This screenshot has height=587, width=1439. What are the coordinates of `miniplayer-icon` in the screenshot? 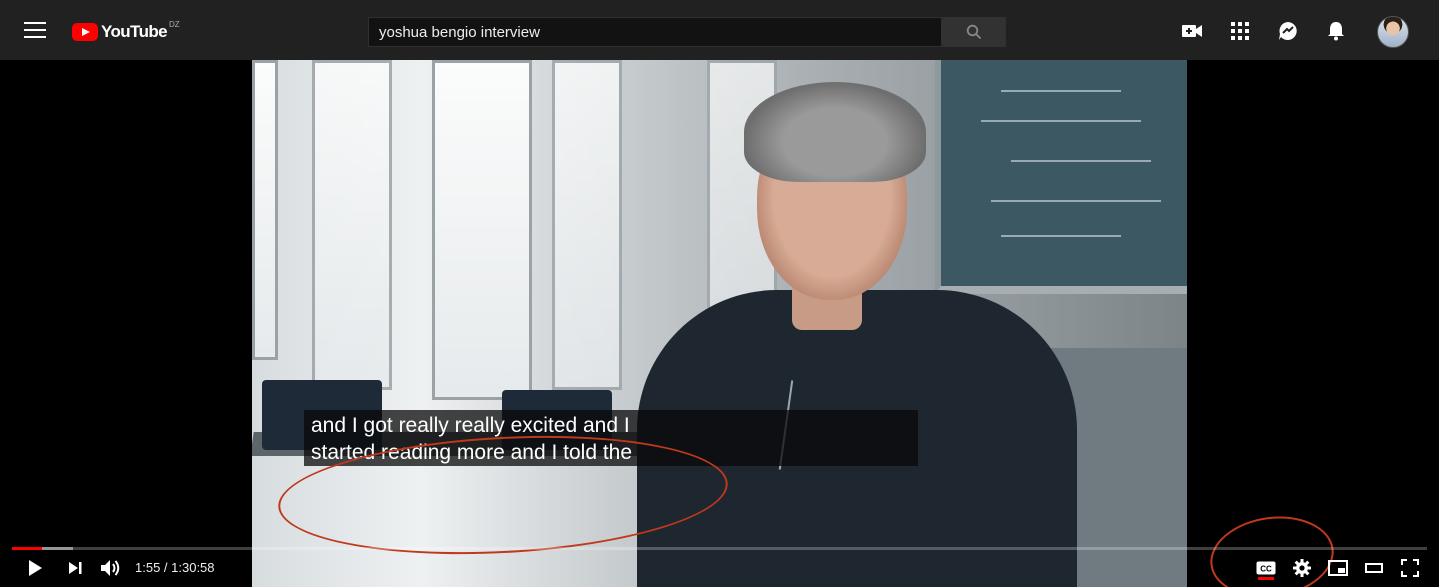 It's located at (1338, 568).